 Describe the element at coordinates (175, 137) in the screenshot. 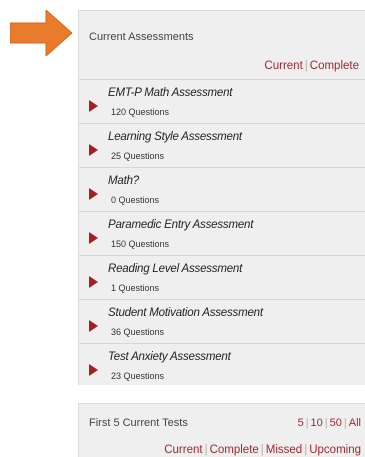

I see `assessment-name: Learning Style Assessment` at that location.